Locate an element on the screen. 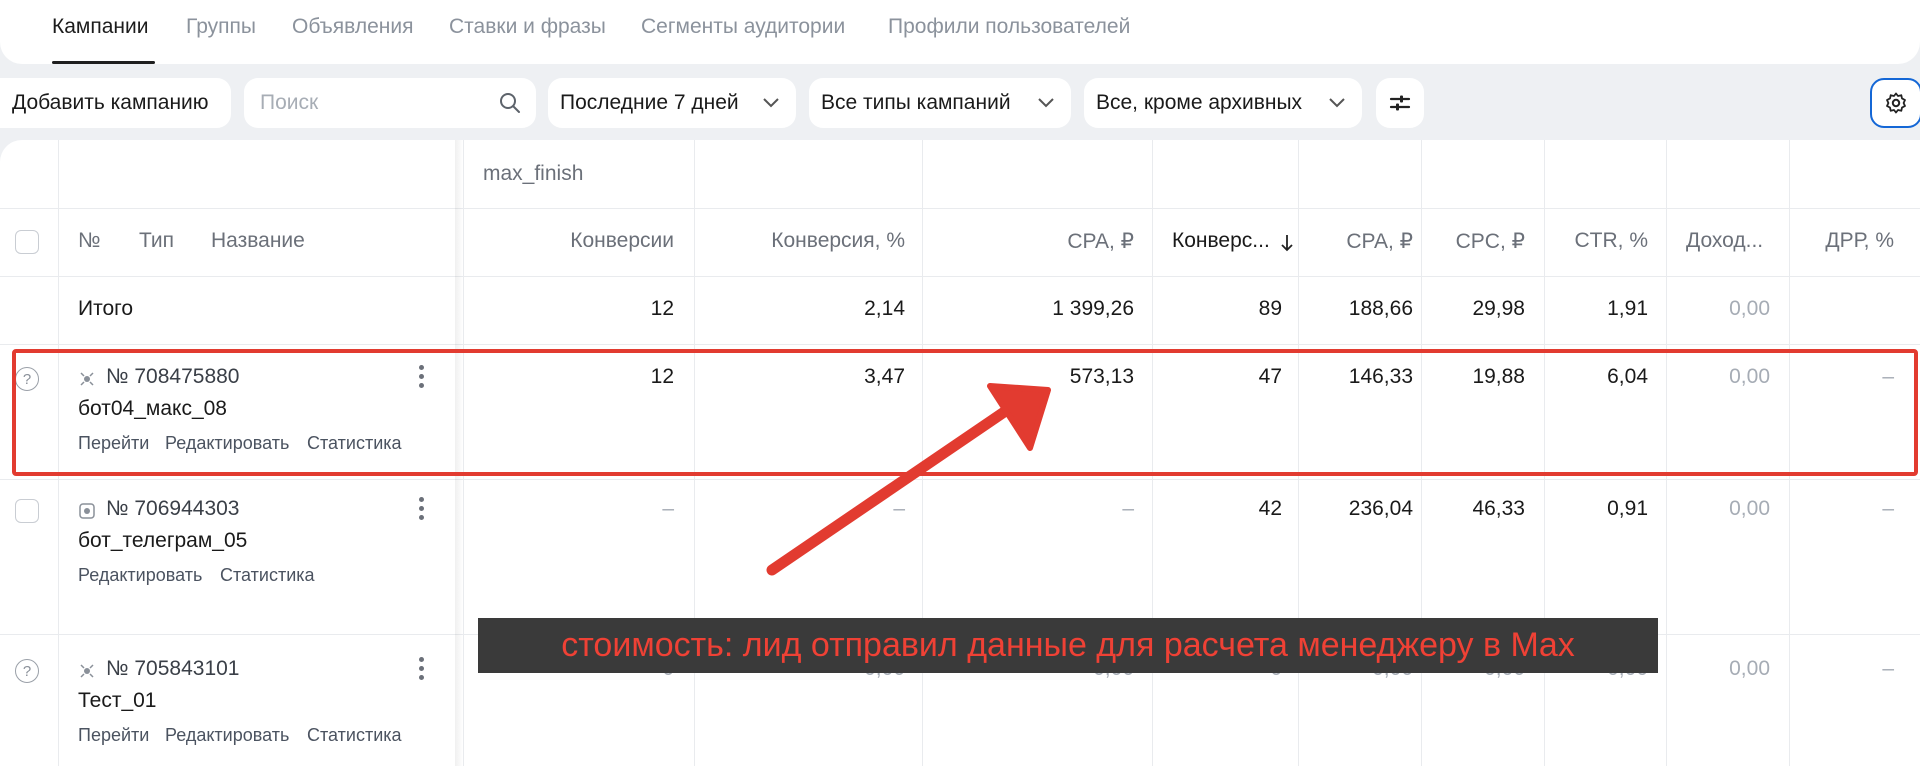  totals-income: 0,00 is located at coordinates (1749, 308).